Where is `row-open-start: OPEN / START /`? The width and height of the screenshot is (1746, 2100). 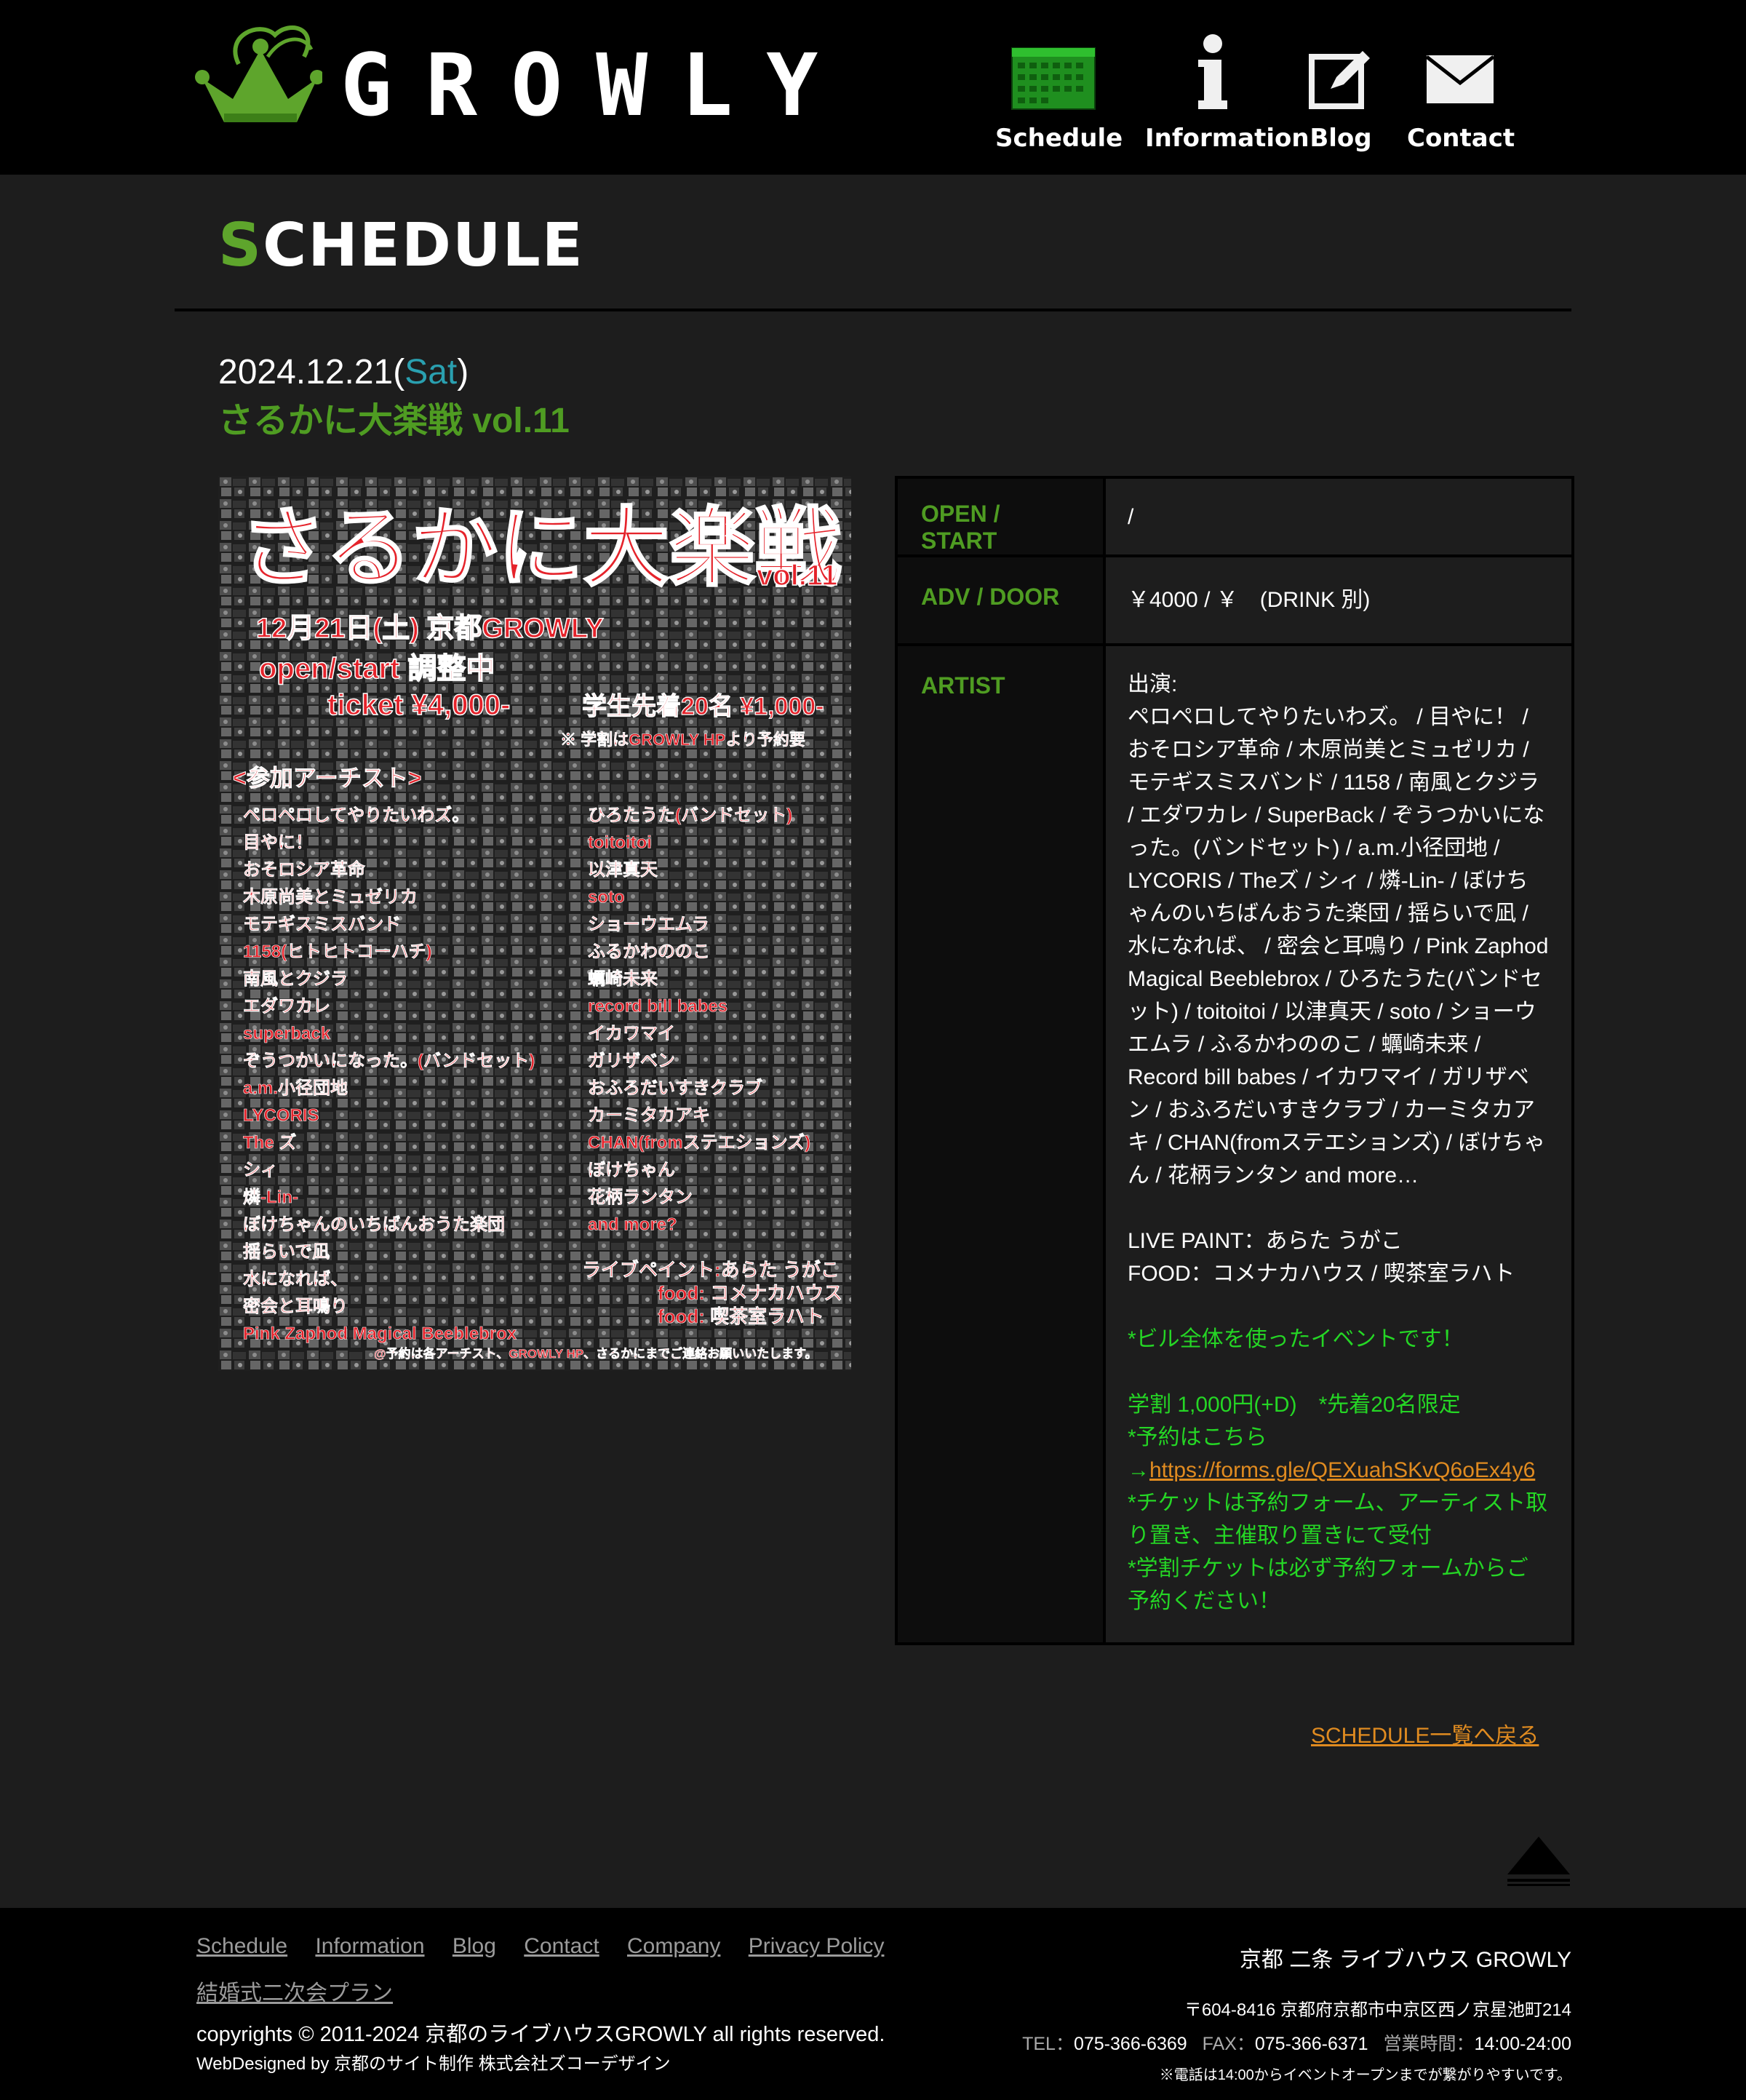 row-open-start: OPEN / START / is located at coordinates (1235, 518).